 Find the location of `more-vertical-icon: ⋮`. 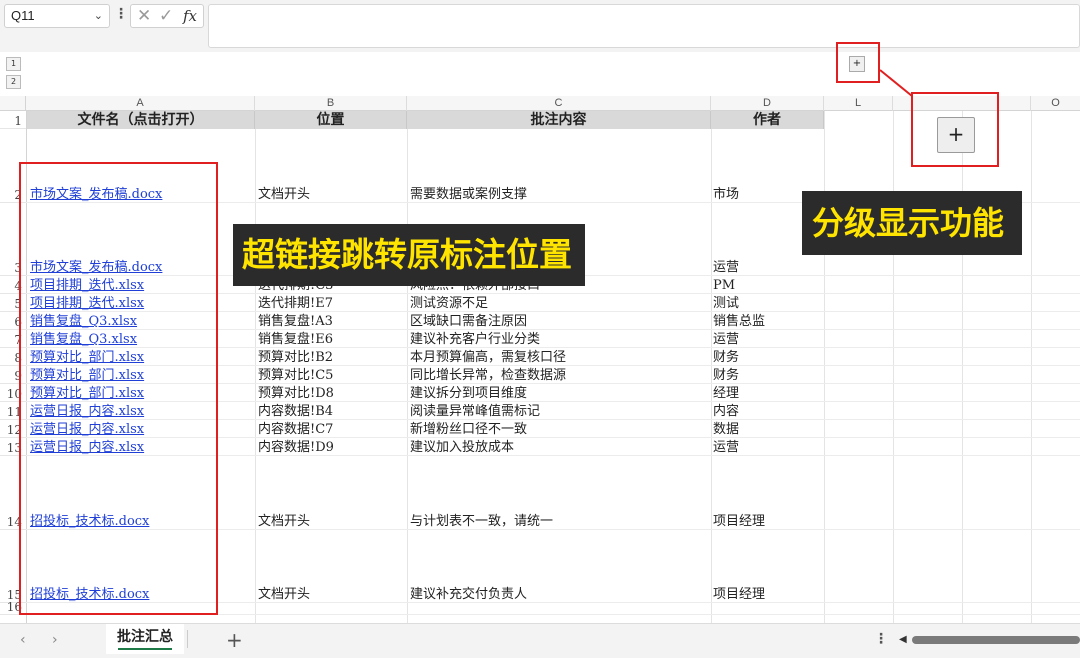

more-vertical-icon: ⋮ is located at coordinates (881, 639).